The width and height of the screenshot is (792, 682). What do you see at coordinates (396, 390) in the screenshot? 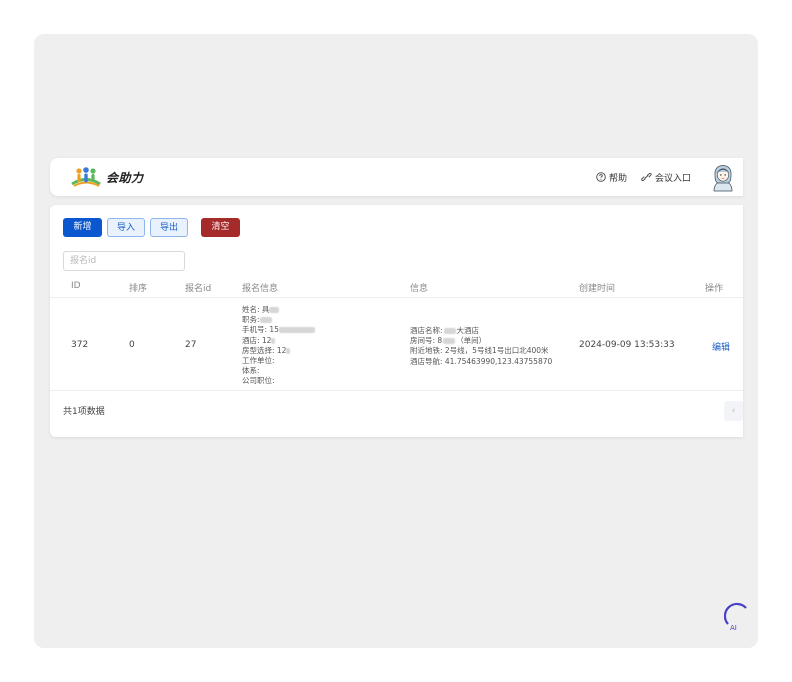
I see `row-divider` at bounding box center [396, 390].